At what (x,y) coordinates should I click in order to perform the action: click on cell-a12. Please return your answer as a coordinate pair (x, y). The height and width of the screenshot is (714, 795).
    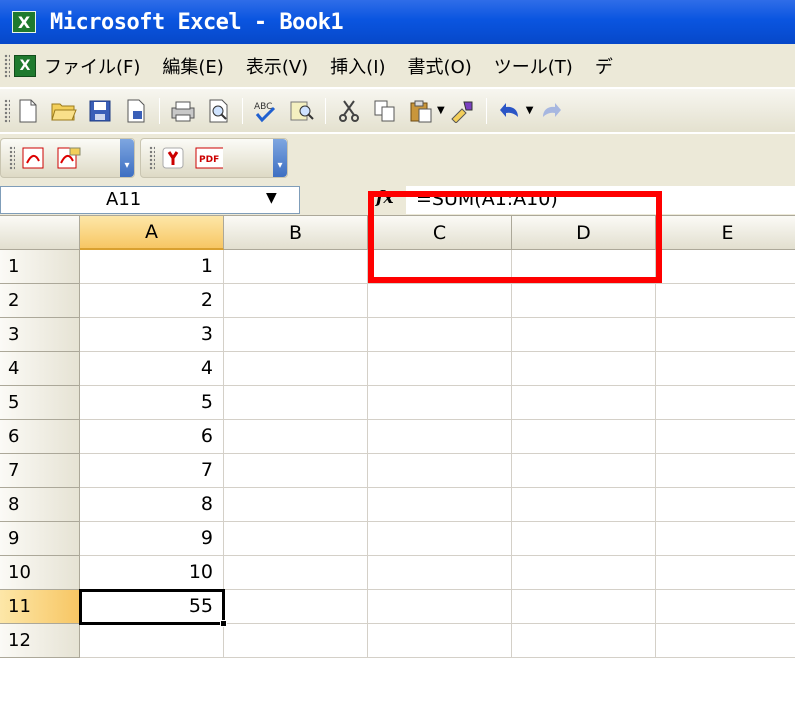
    Looking at the image, I should click on (152, 641).